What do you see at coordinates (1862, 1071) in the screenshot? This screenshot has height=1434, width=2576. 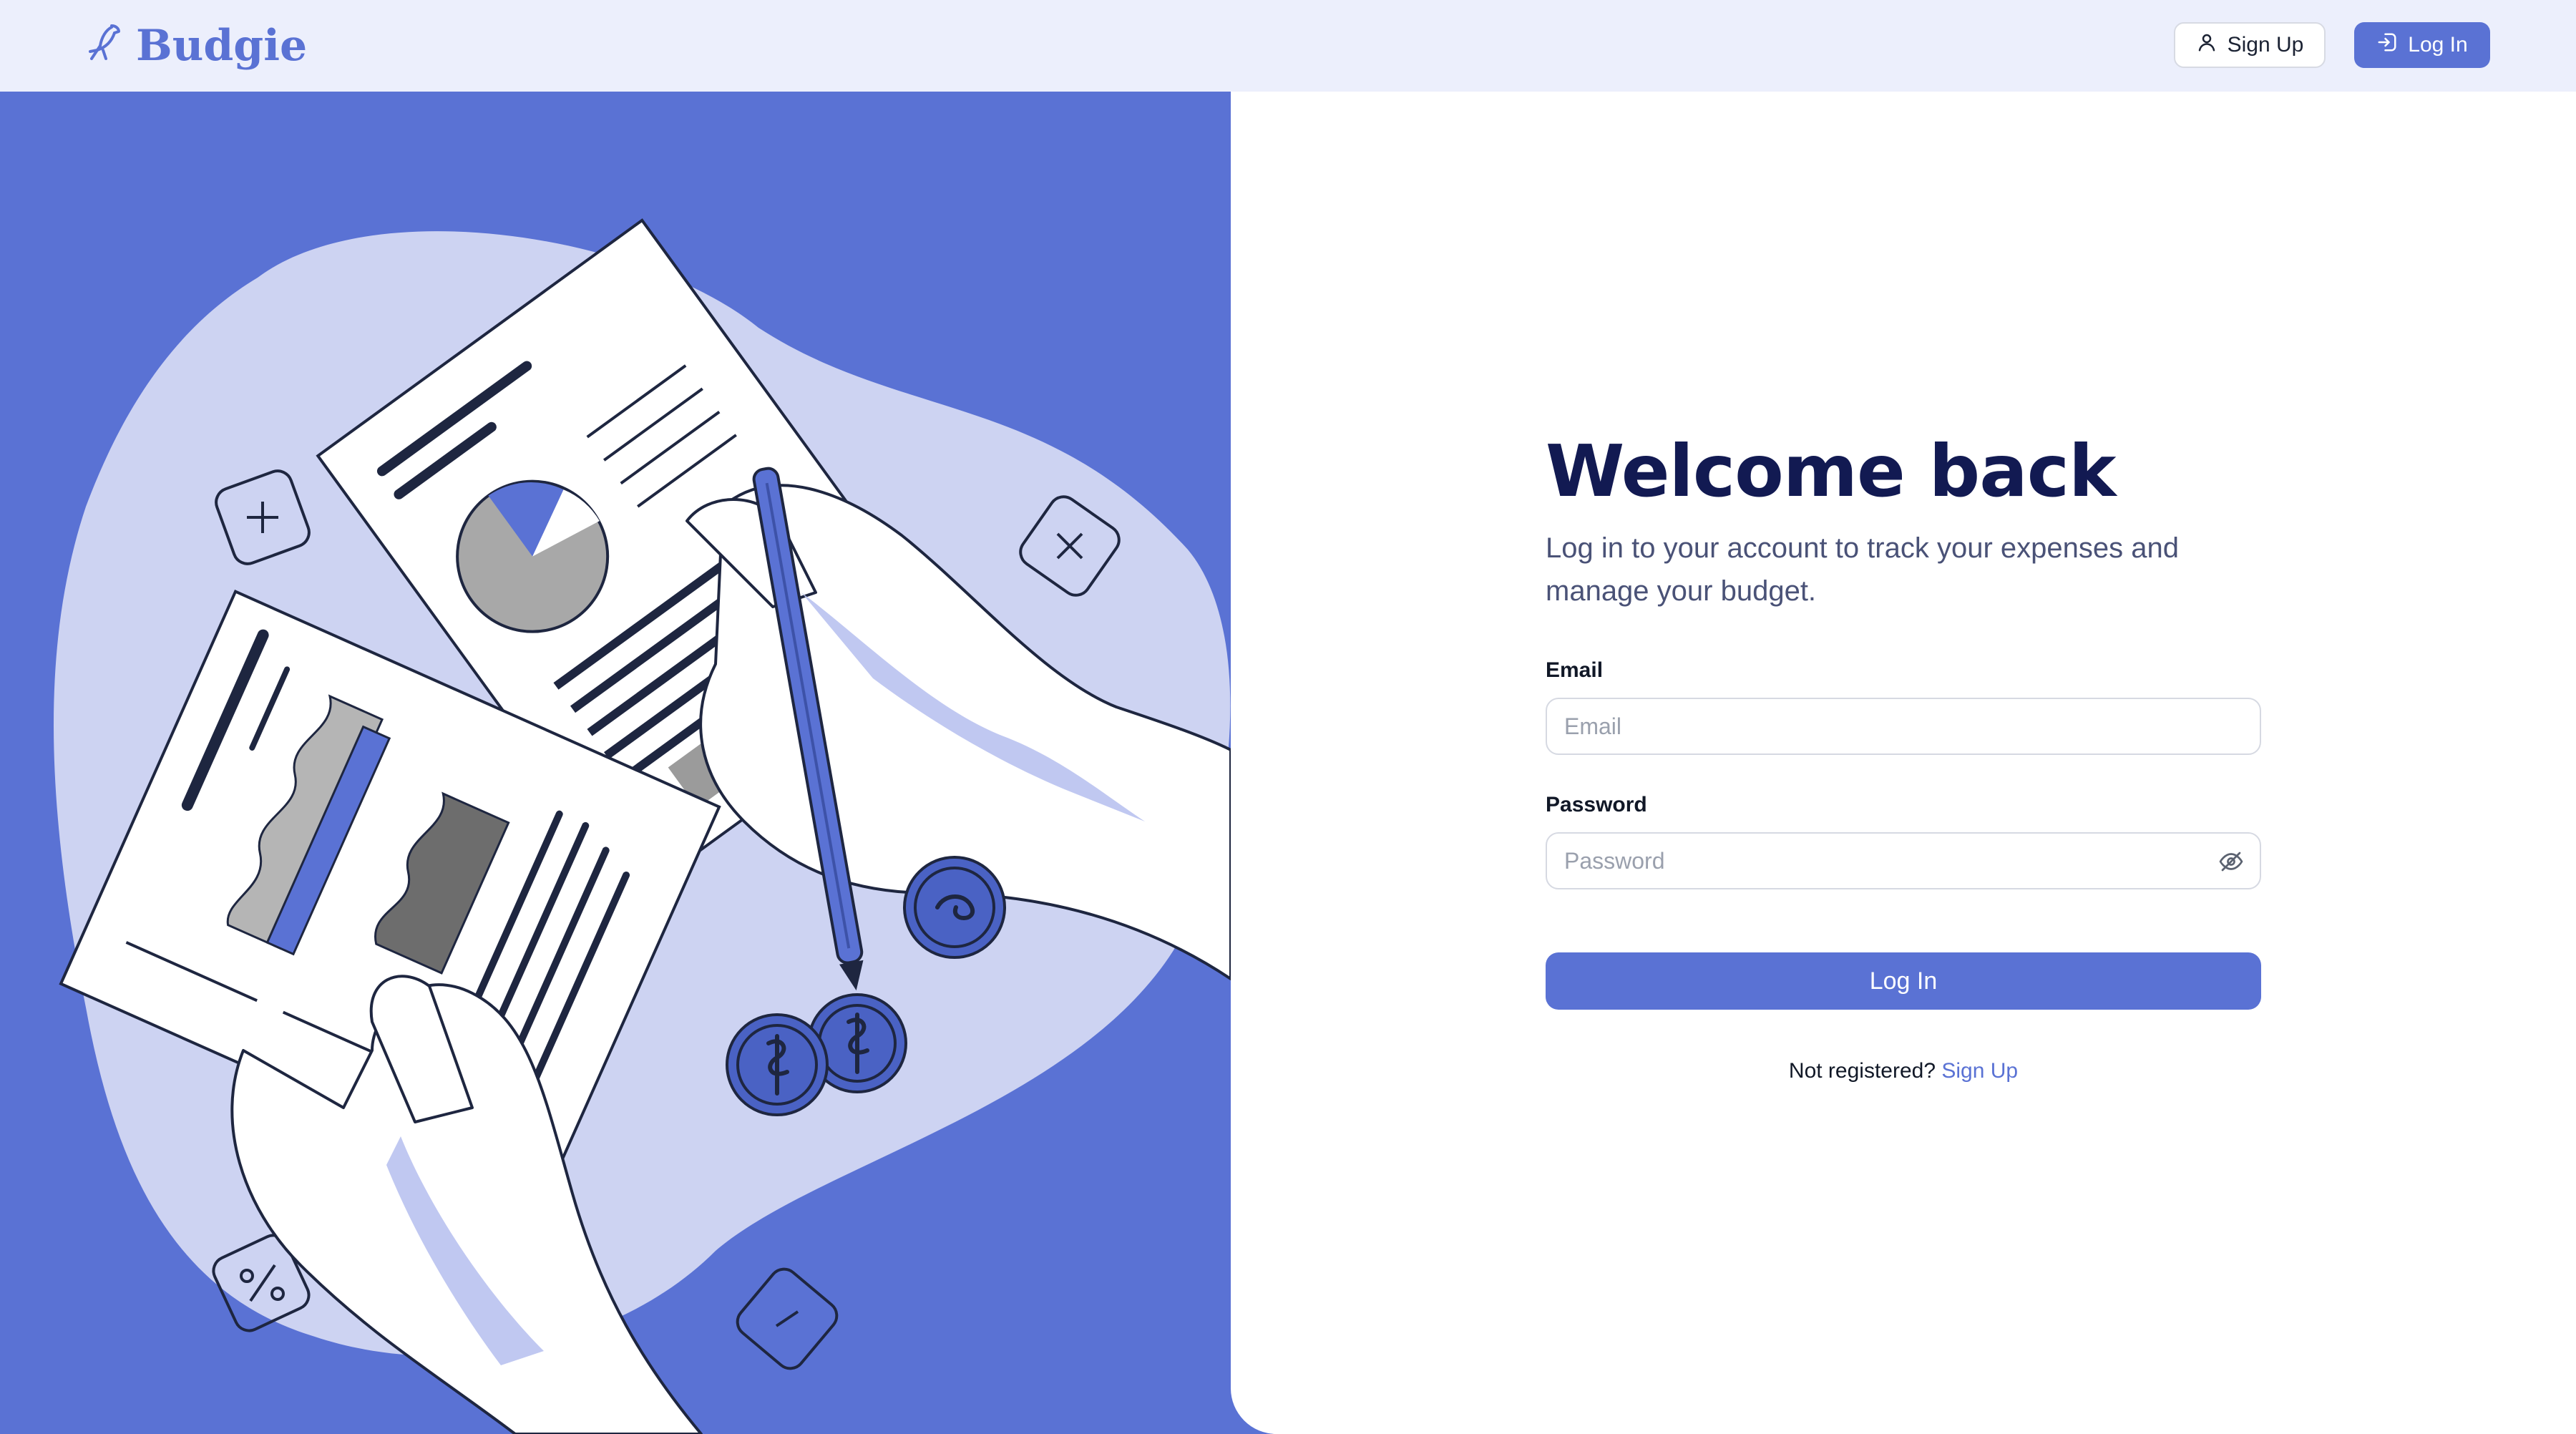 I see `signup-prompt-text: Not registered?` at bounding box center [1862, 1071].